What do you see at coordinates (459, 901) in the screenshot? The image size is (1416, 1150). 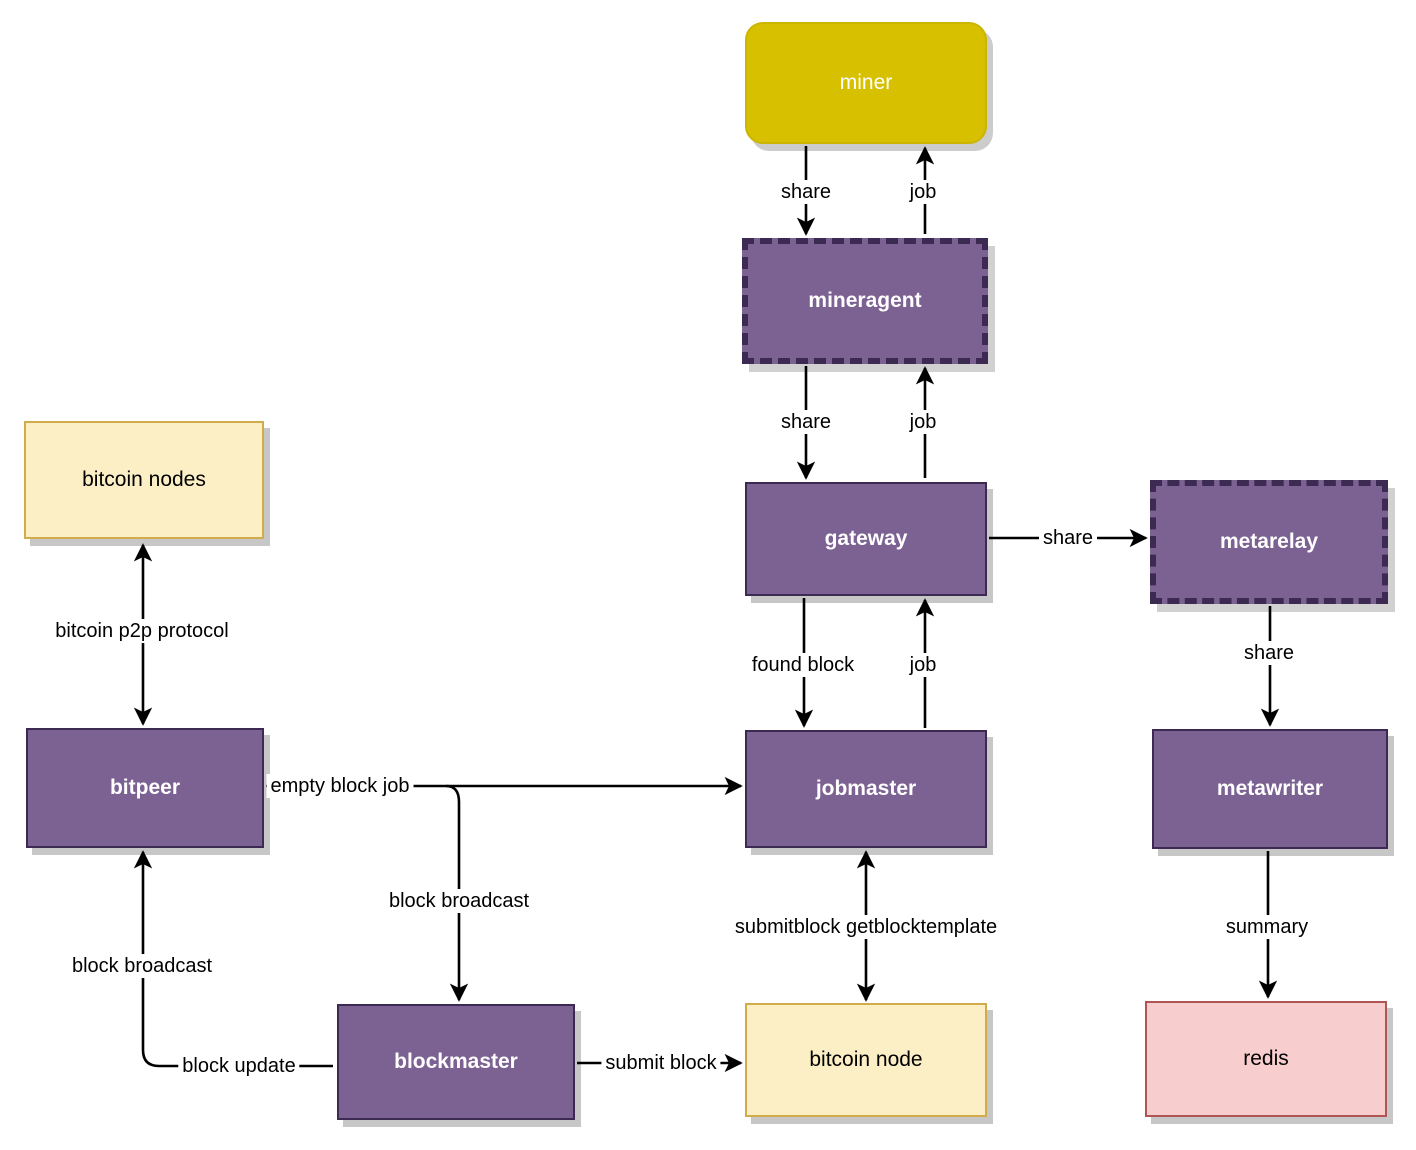 I see `edge-label-bitpeer-blockmaster-bcast: block broadcast` at bounding box center [459, 901].